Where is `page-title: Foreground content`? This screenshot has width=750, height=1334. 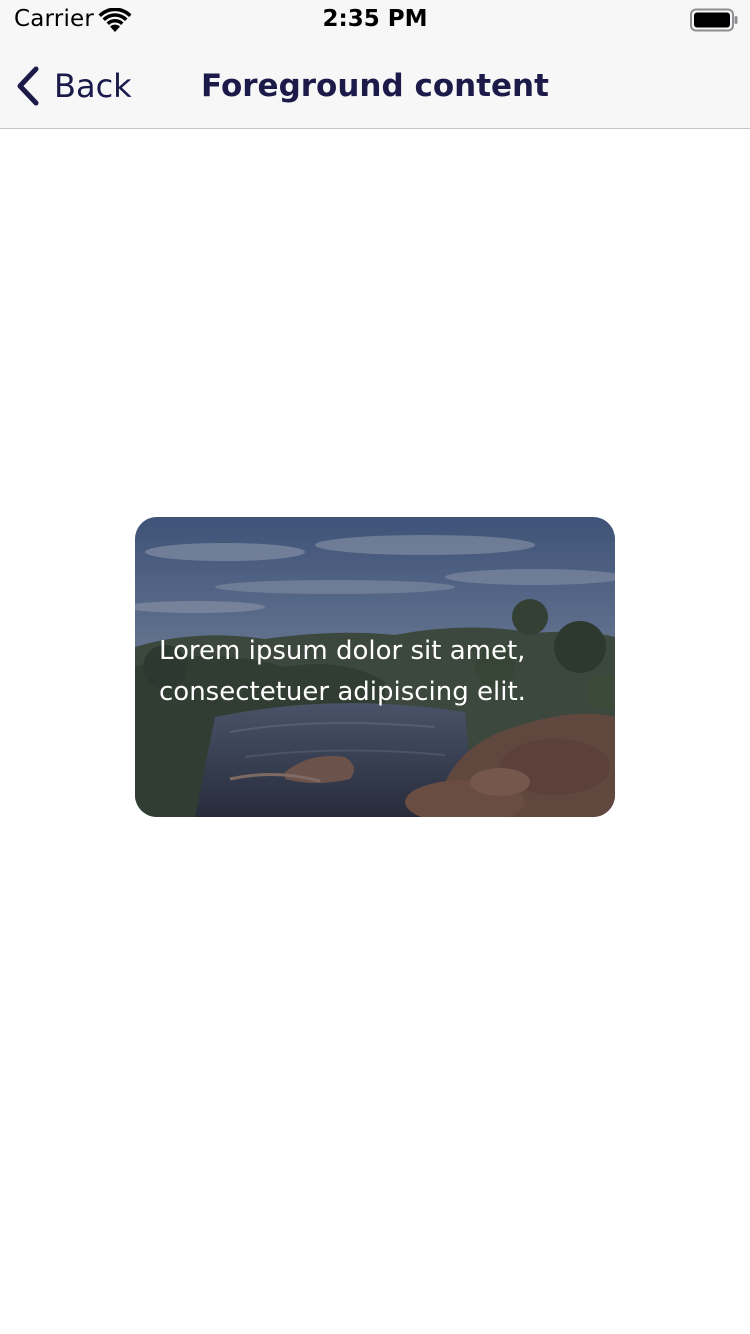 page-title: Foreground content is located at coordinates (375, 86).